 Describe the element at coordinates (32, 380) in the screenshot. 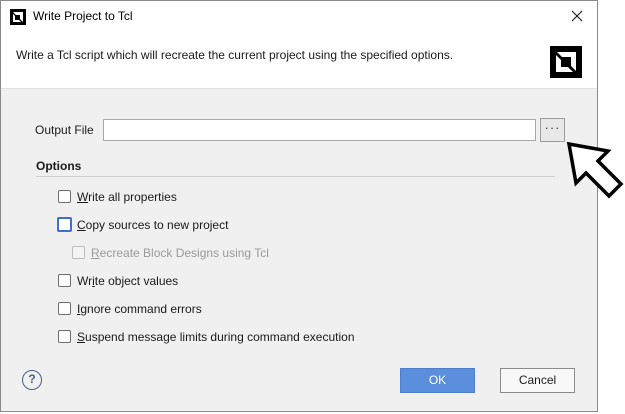

I see `help-icon: ?` at that location.